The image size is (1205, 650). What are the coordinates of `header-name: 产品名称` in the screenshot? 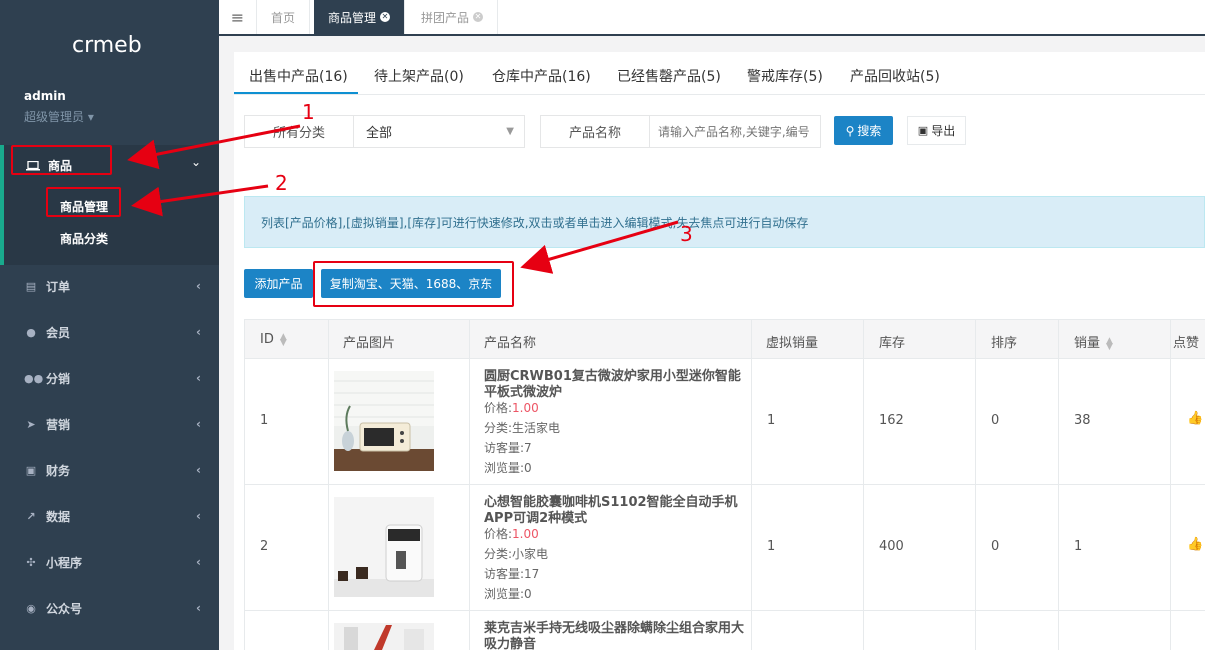 It's located at (510, 343).